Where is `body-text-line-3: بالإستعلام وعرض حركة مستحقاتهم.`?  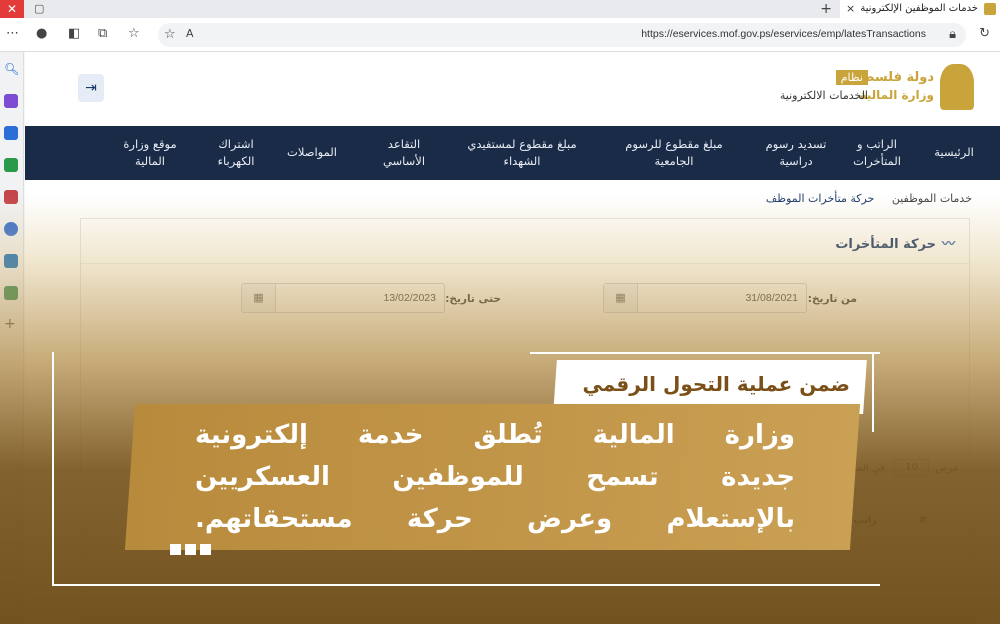
body-text-line-3: بالإستعلام وعرض حركة مستحقاتهم. is located at coordinates (495, 519).